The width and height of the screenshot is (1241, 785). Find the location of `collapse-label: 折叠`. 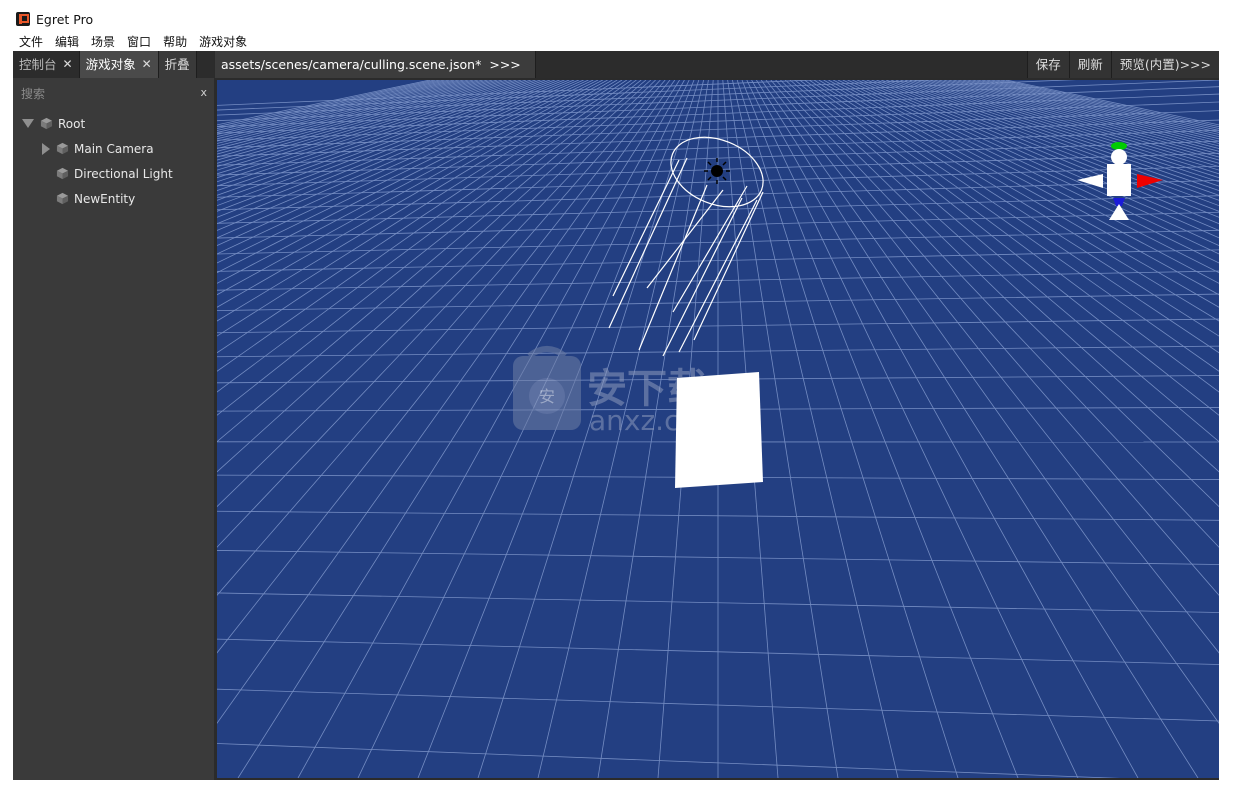

collapse-label: 折叠 is located at coordinates (177, 64).